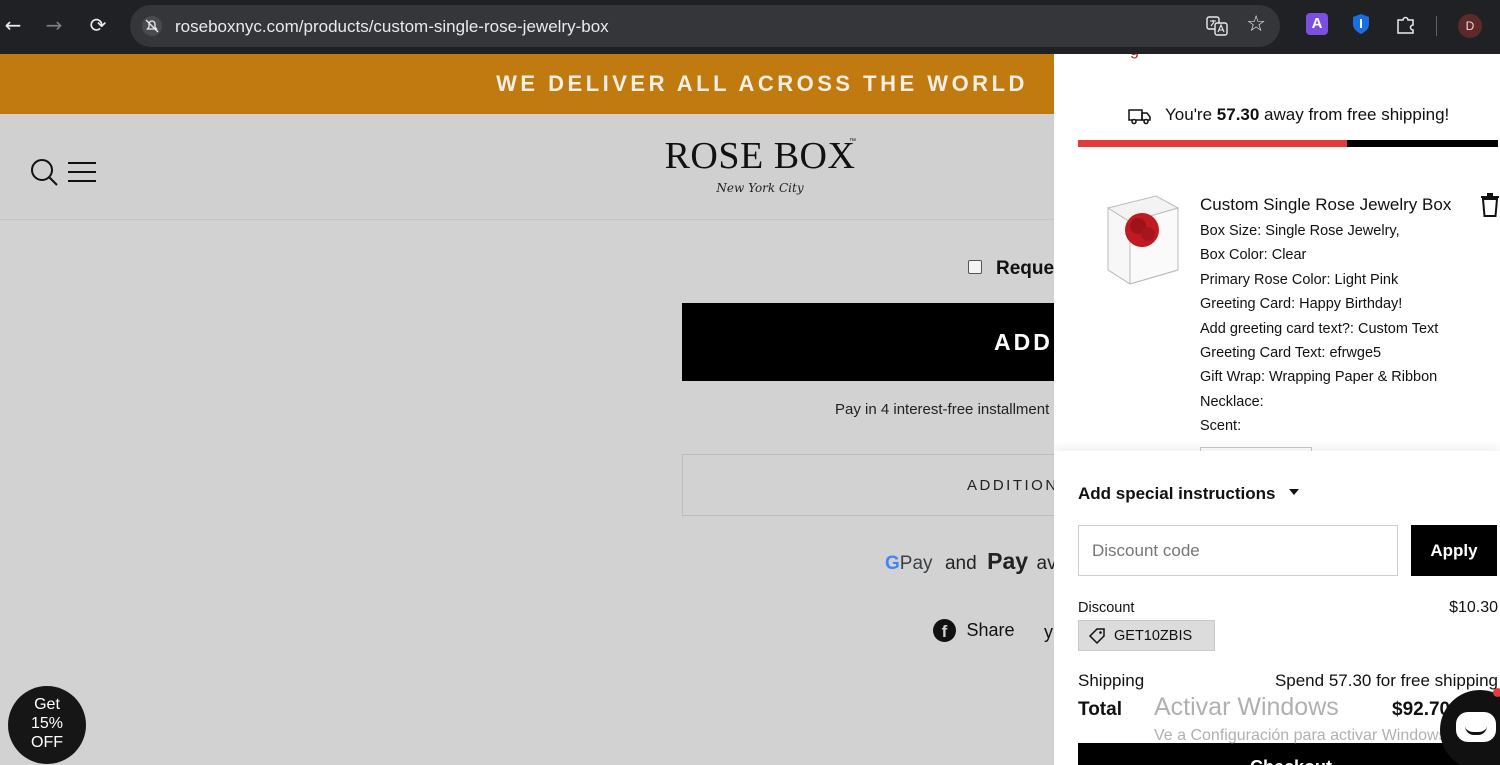 The width and height of the screenshot is (1500, 765). I want to click on additional-info-button: ADDITION, so click(892, 485).